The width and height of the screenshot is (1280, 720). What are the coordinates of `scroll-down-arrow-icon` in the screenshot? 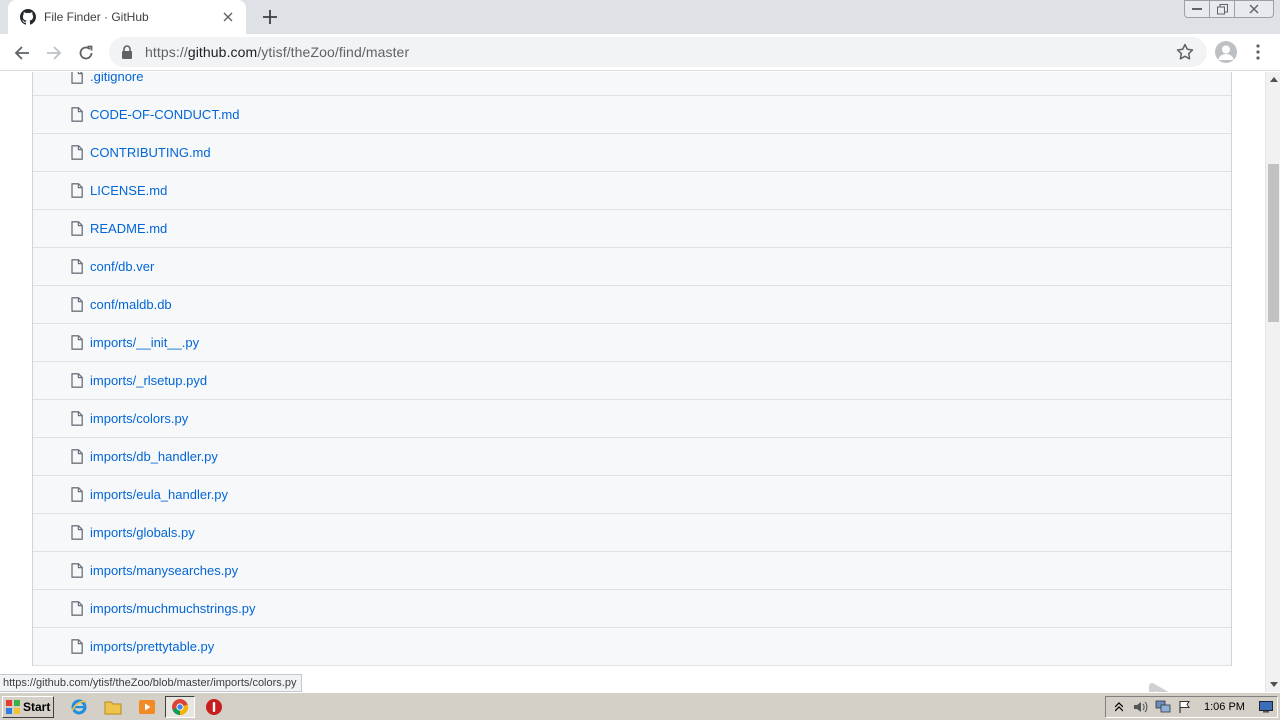 It's located at (1273, 684).